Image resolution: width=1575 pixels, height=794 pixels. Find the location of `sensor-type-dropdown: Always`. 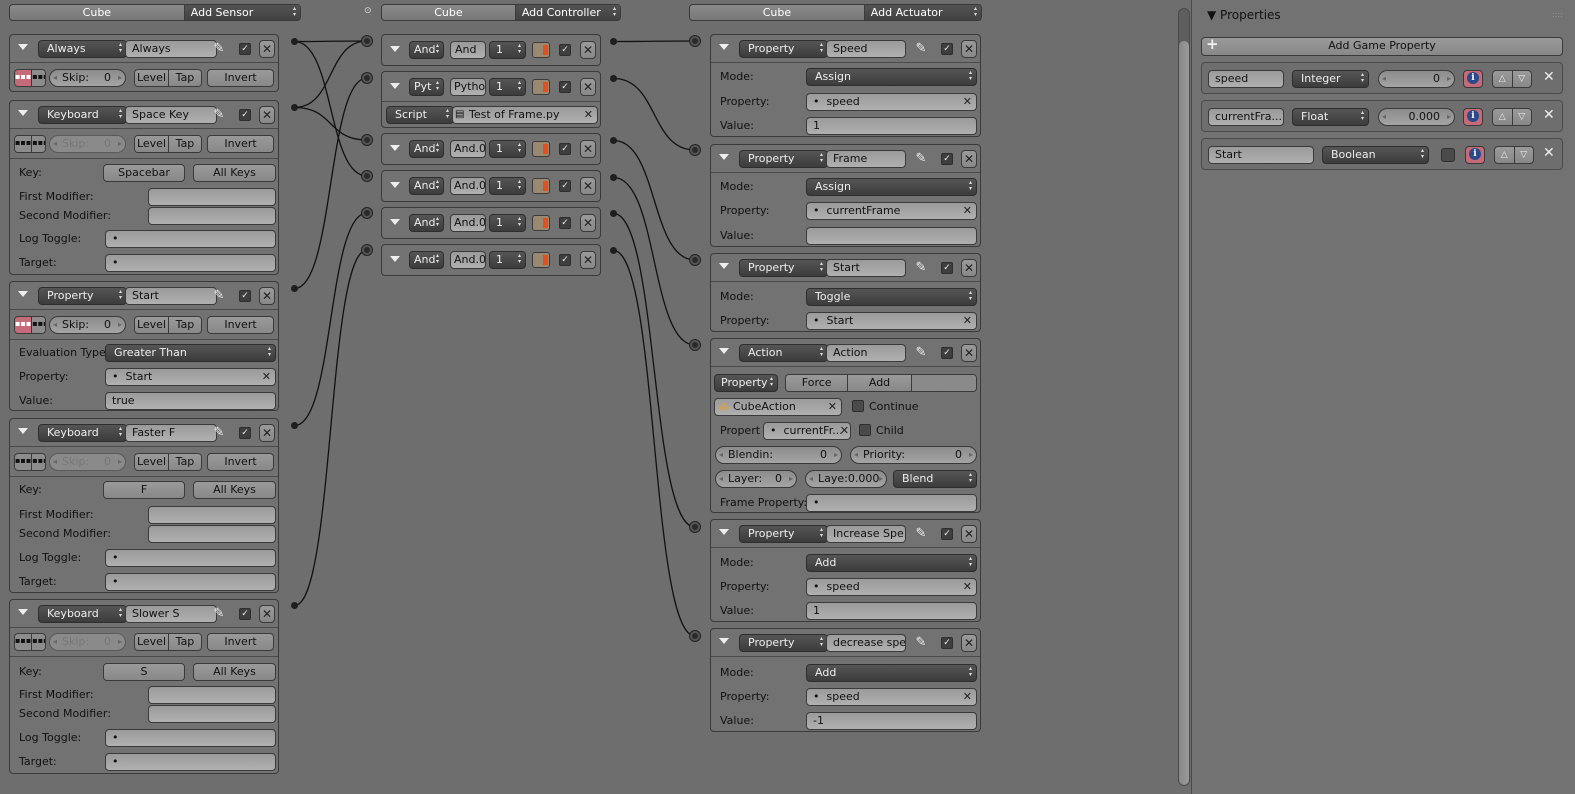

sensor-type-dropdown: Always is located at coordinates (82, 49).